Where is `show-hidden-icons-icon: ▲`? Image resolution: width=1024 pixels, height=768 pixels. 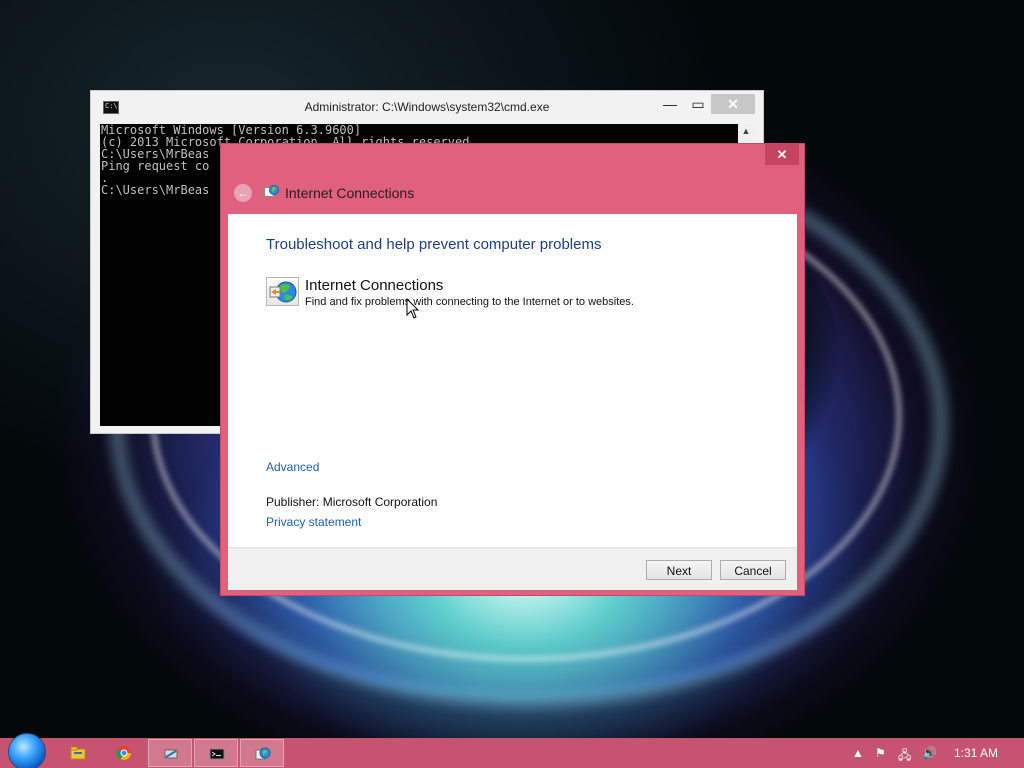
show-hidden-icons-icon: ▲ is located at coordinates (858, 753).